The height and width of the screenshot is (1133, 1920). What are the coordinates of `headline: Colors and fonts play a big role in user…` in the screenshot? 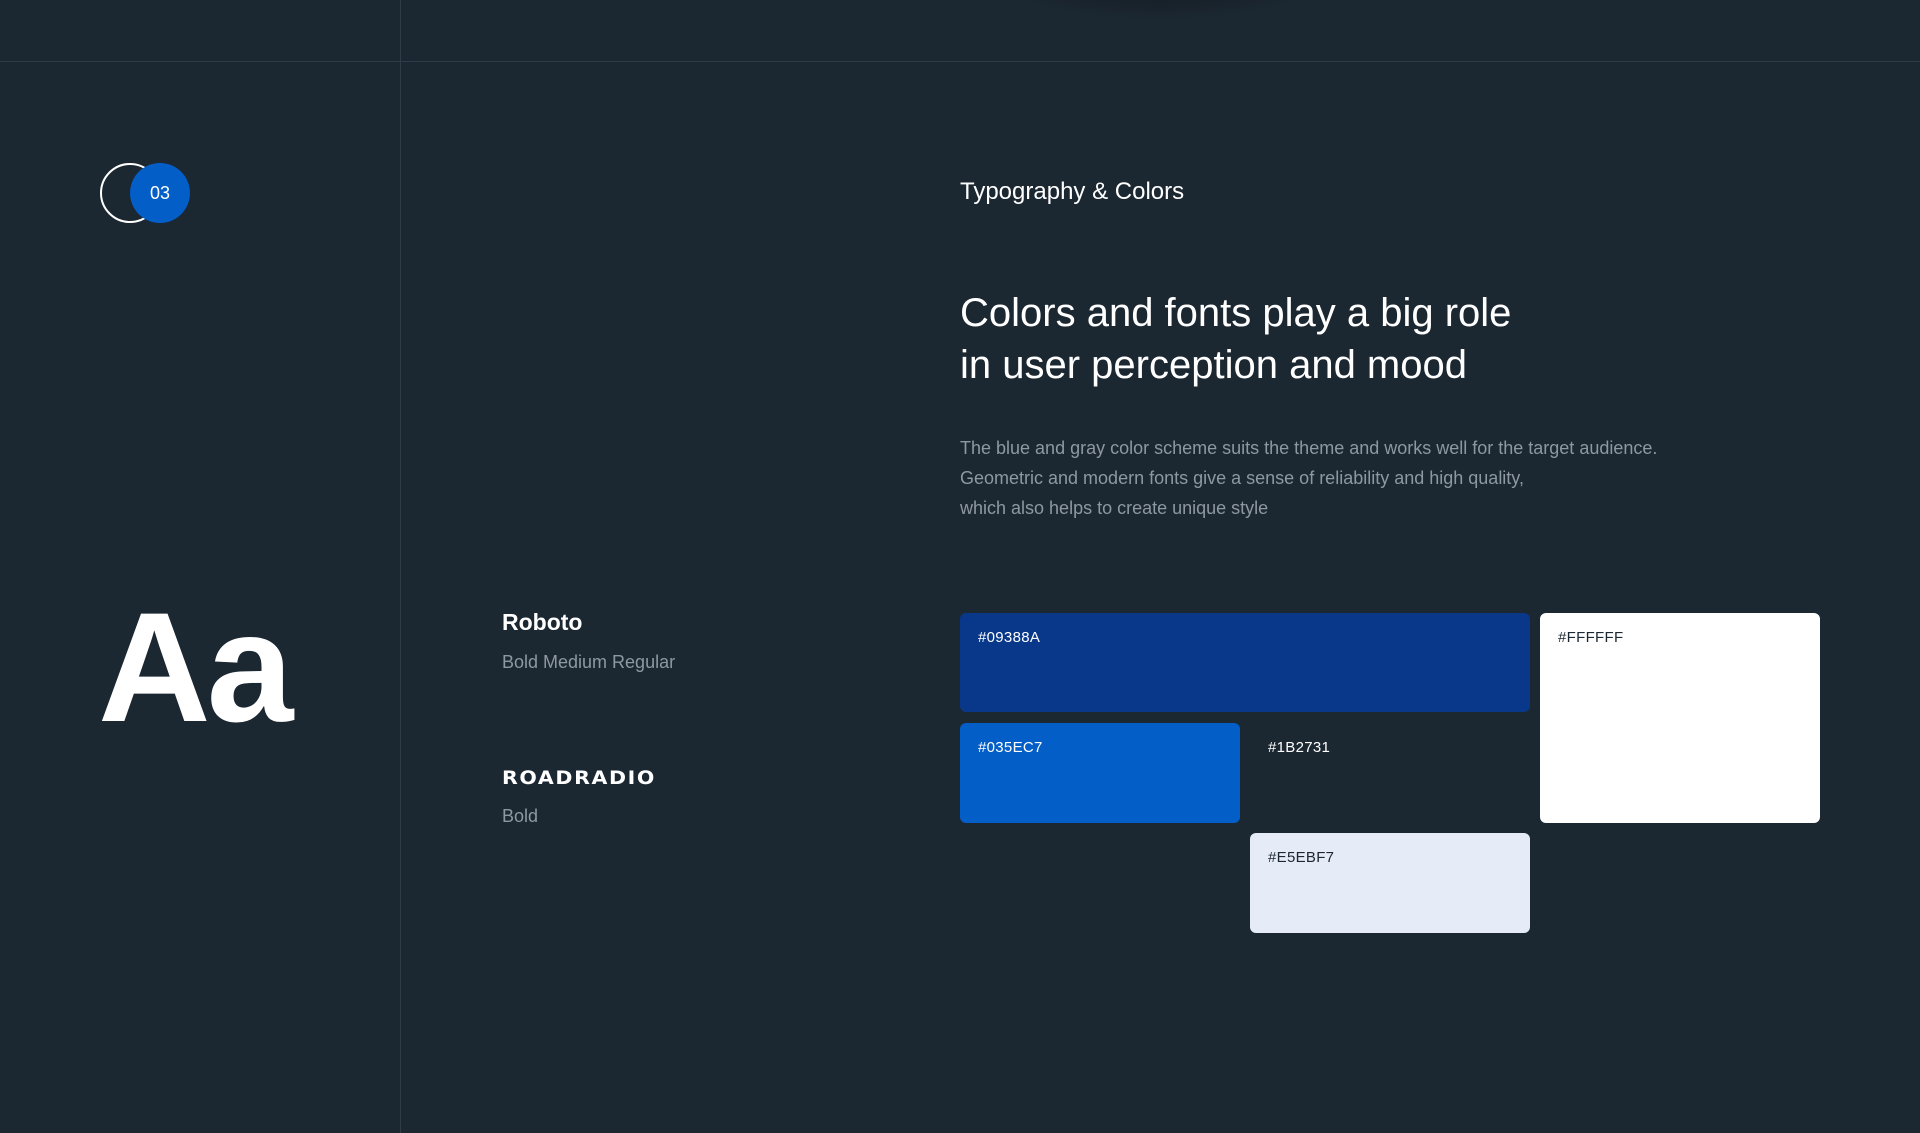 It's located at (1310, 339).